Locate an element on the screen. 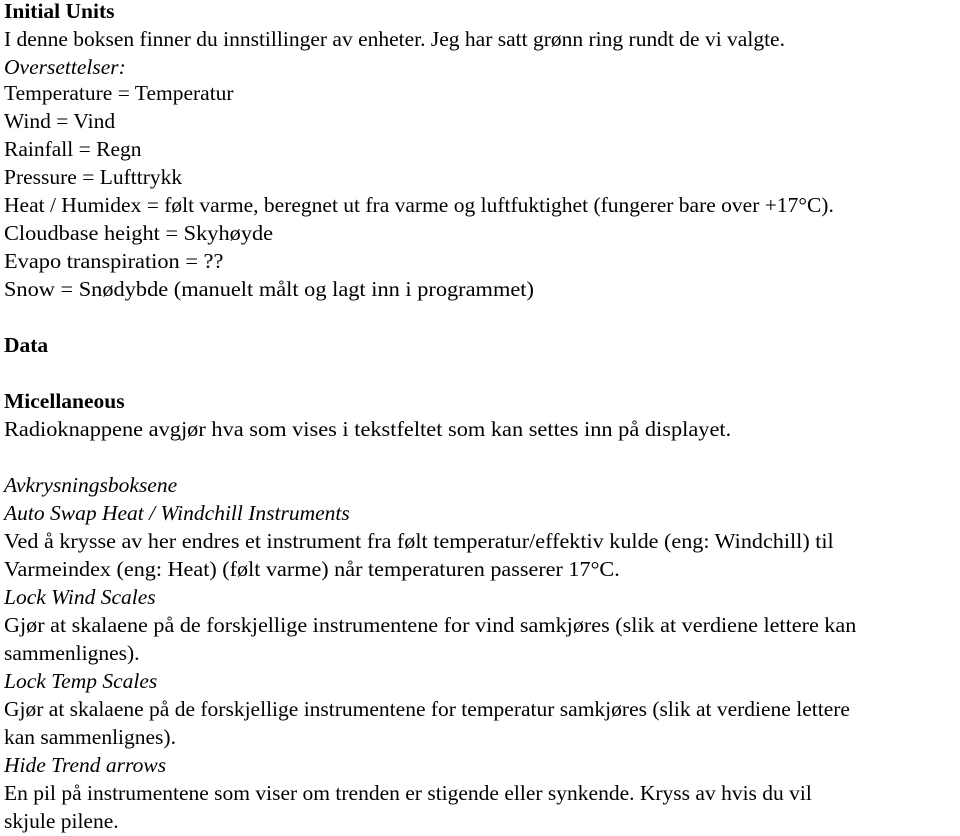 This screenshot has width=960, height=836. lock-wind-description-2: sammenlignes). is located at coordinates (72, 653).